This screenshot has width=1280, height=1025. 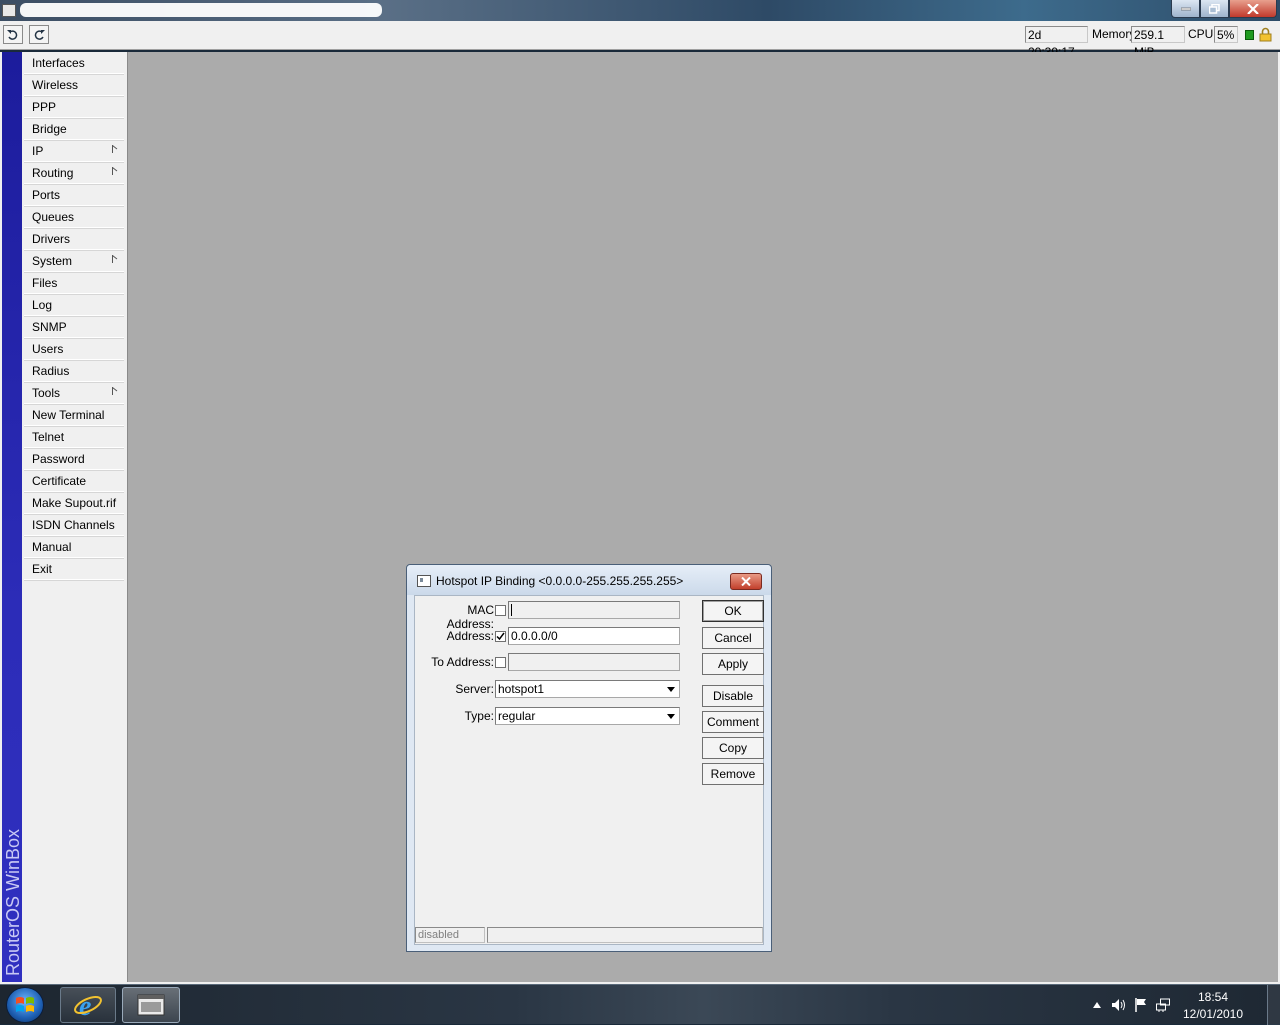 What do you see at coordinates (55, 85) in the screenshot?
I see `menu-item-label: Wireless` at bounding box center [55, 85].